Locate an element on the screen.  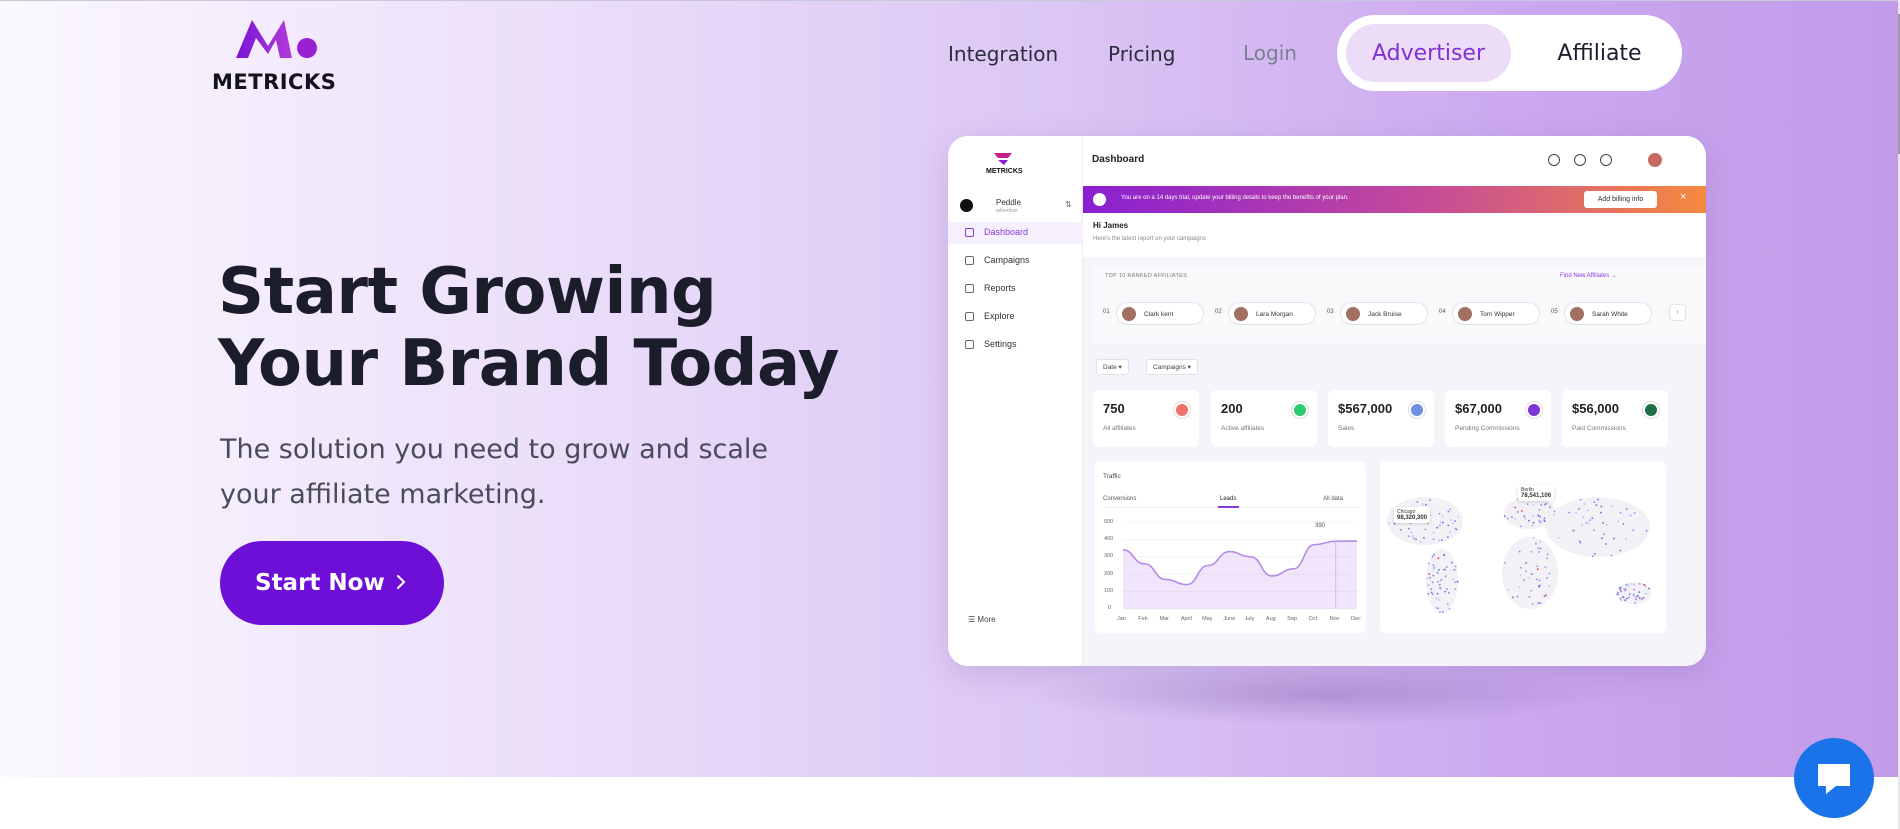
next-section is located at coordinates (950, 803).